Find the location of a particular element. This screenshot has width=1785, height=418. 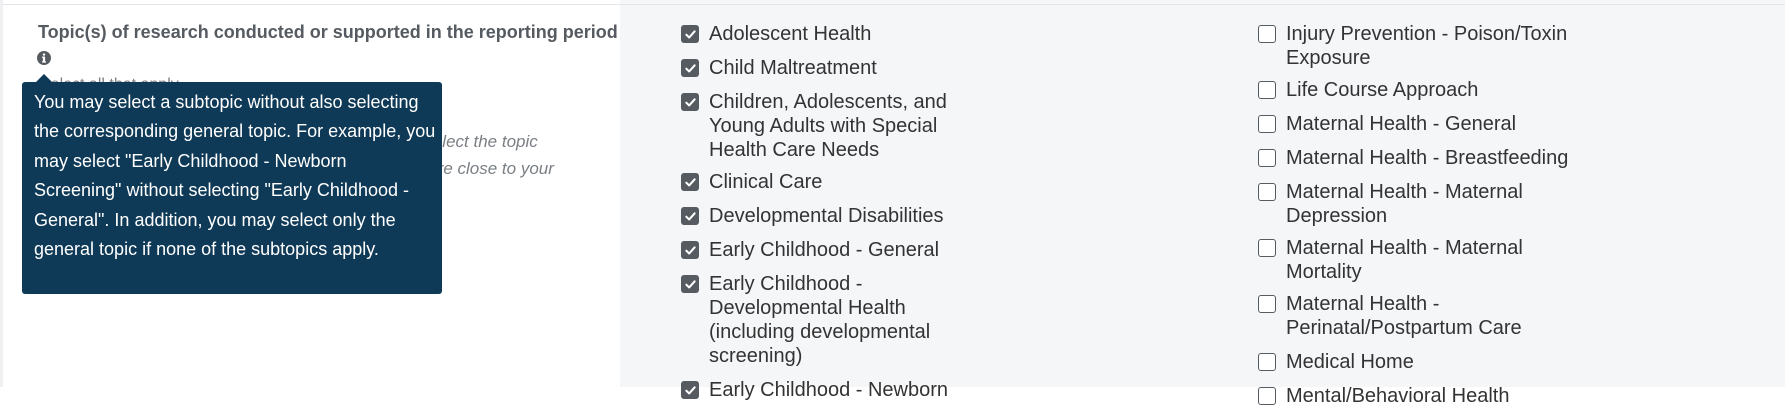

topic-option: Early Childhood - Newborn is located at coordinates (846, 390).